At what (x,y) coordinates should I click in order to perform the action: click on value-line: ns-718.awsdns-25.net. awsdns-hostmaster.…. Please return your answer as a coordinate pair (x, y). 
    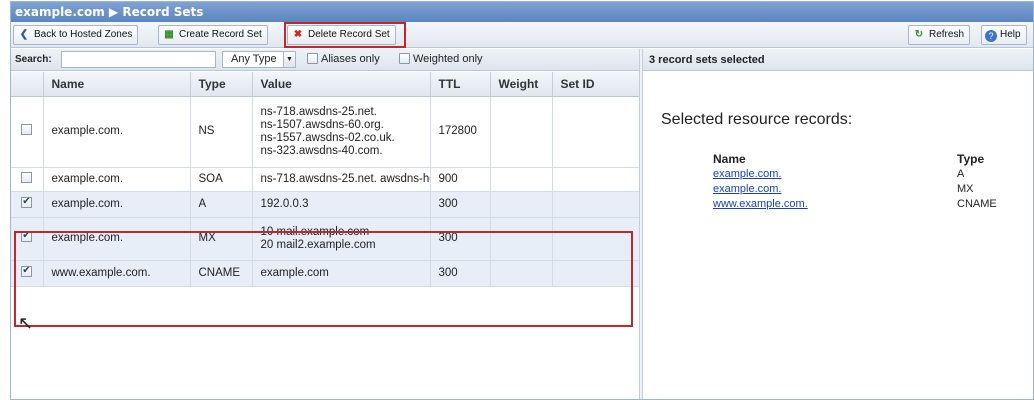
    Looking at the image, I should click on (345, 178).